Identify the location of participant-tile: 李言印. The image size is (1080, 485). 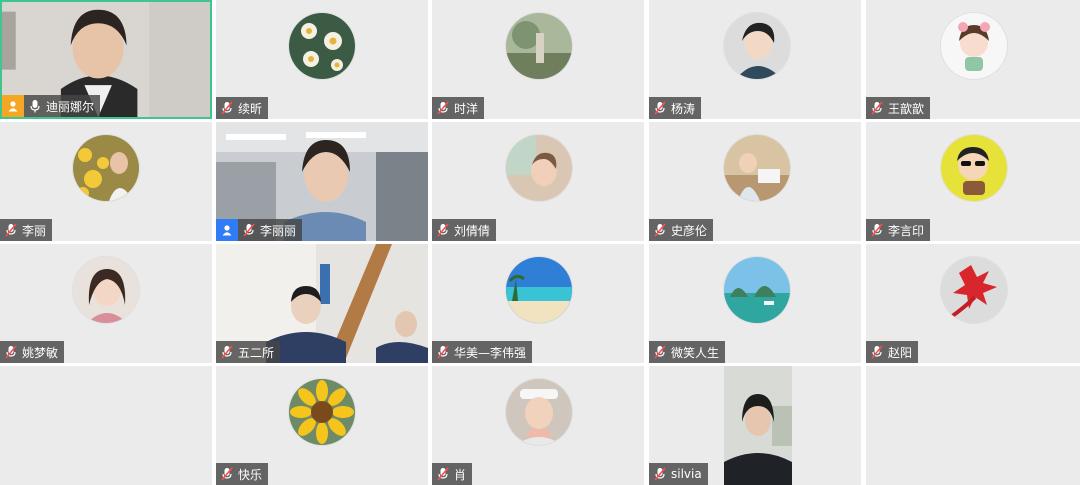
(973, 181).